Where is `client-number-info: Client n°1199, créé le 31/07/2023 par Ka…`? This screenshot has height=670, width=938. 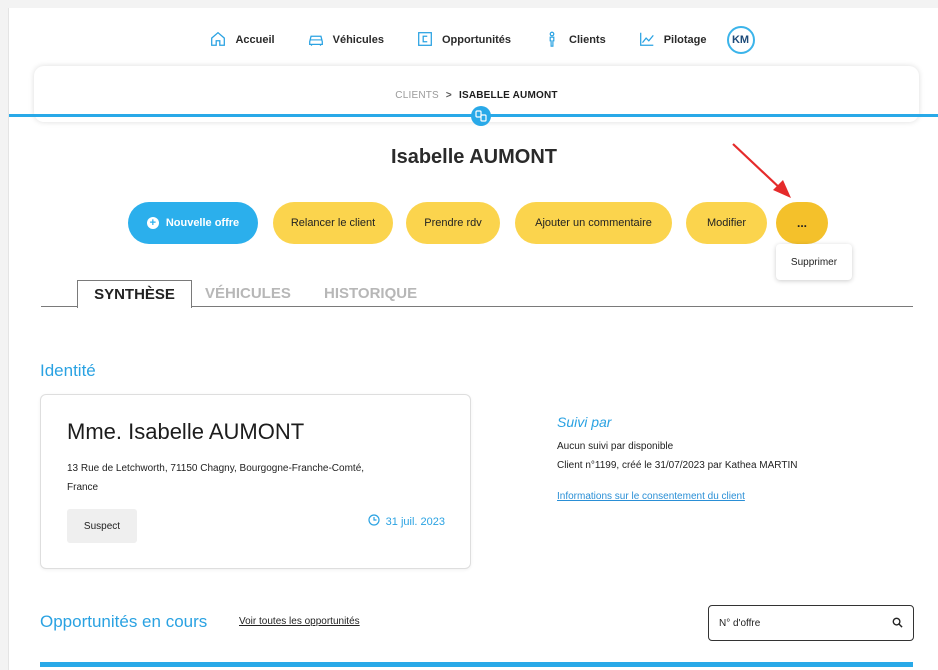 client-number-info: Client n°1199, créé le 31/07/2023 par Ka… is located at coordinates (677, 465).